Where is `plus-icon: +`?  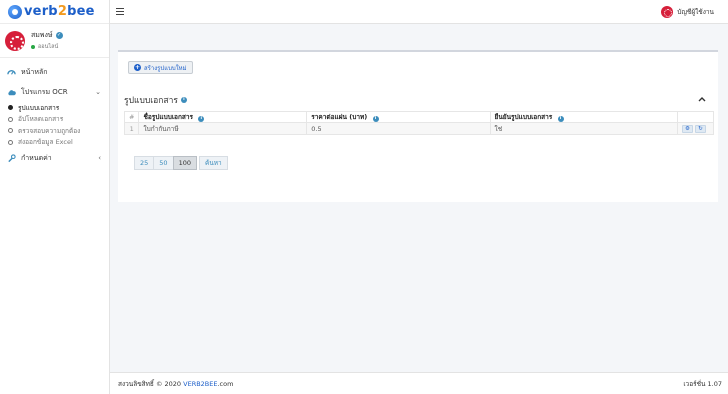 plus-icon: + is located at coordinates (137, 67).